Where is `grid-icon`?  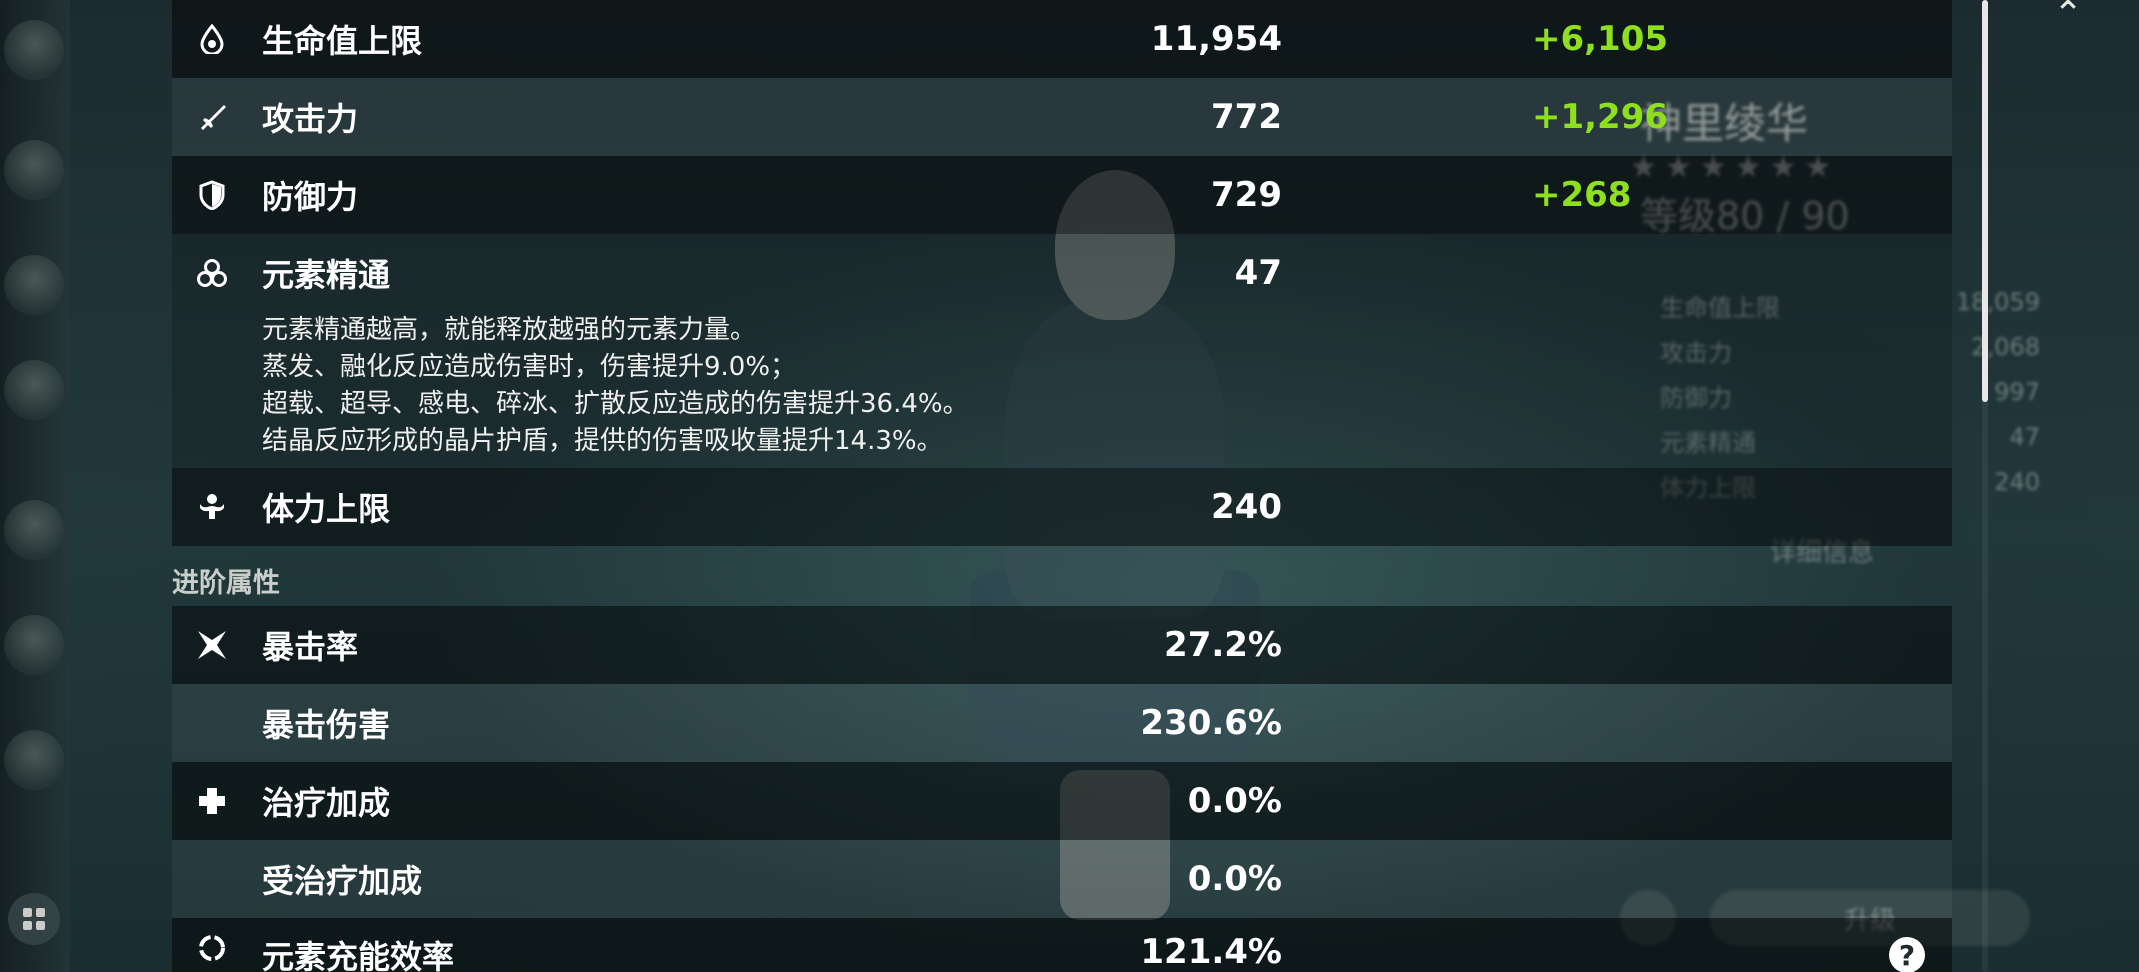 grid-icon is located at coordinates (34, 919).